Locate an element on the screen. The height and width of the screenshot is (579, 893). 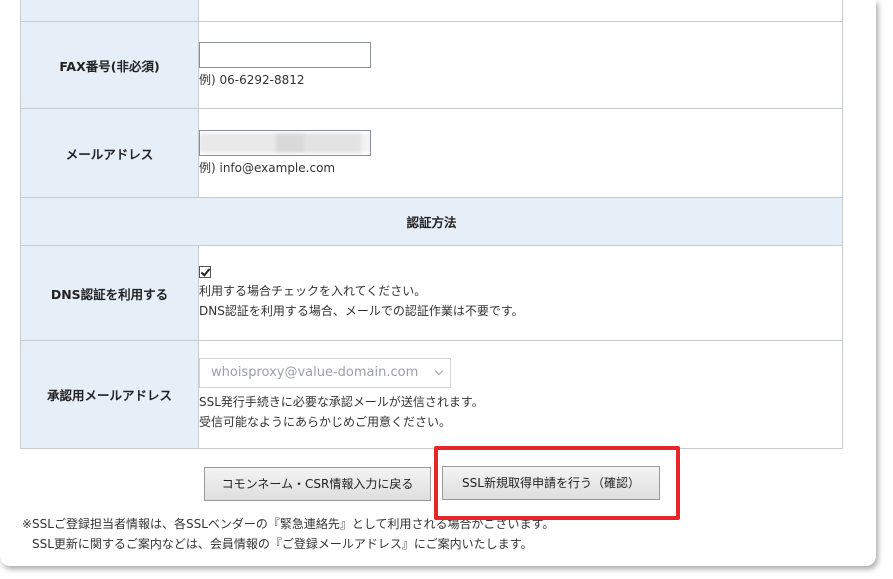
back-to-csr-button: コモンネーム・CSR情報入力に戻る is located at coordinates (317, 484).